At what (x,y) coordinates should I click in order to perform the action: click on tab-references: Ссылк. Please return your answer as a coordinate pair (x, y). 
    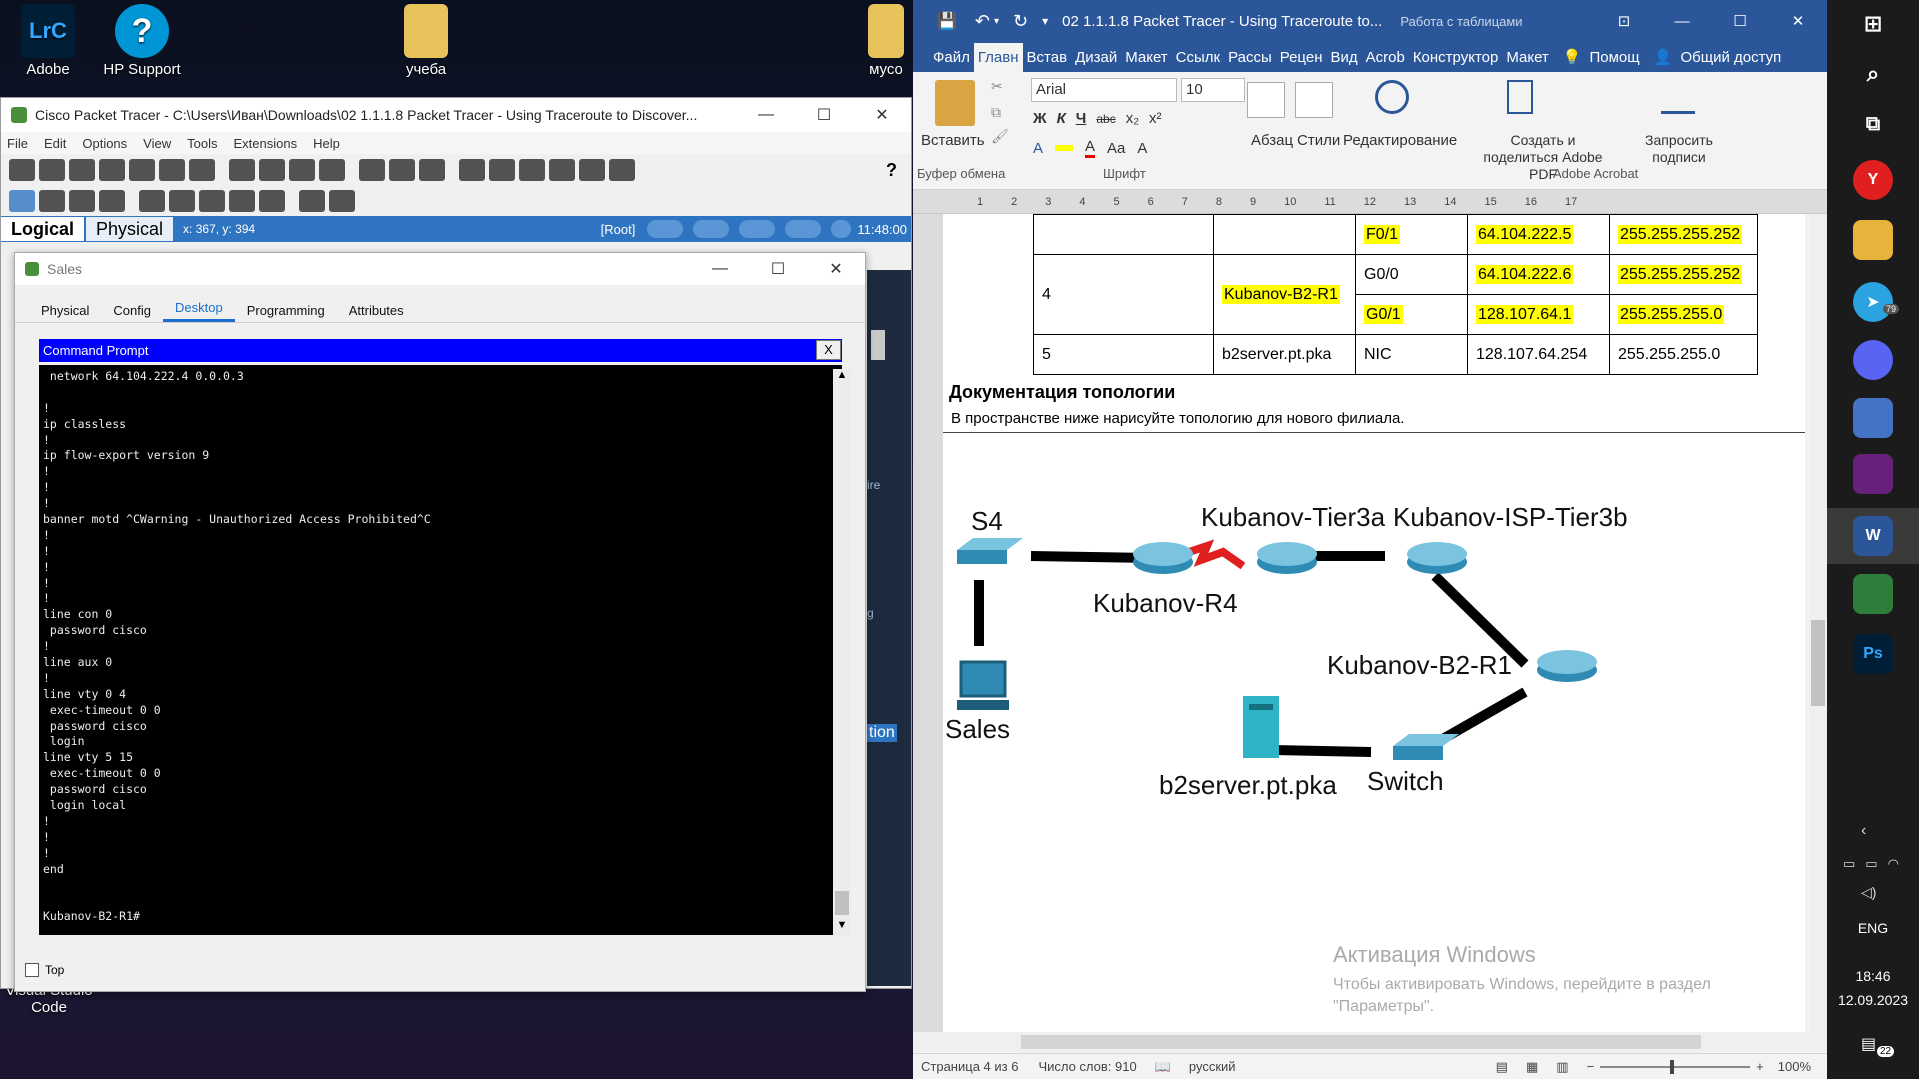
    Looking at the image, I should click on (1198, 60).